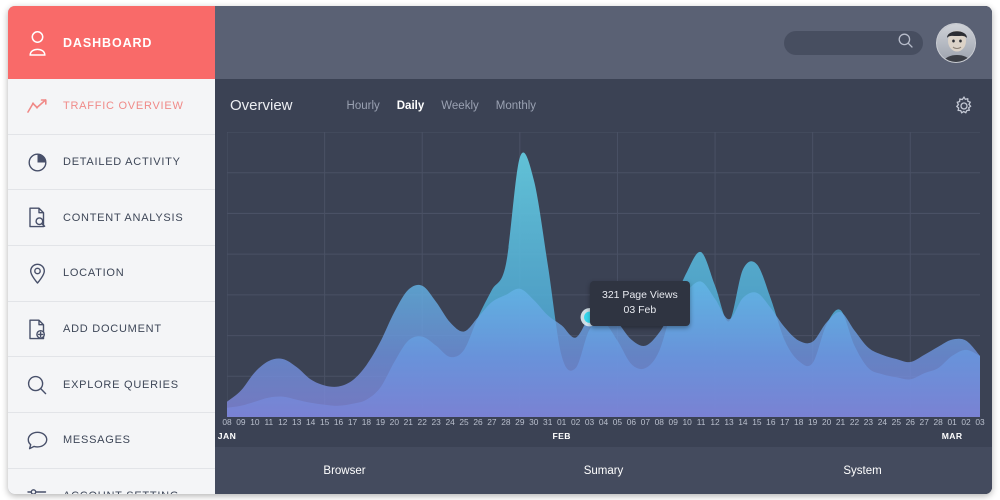 This screenshot has height=500, width=1000. What do you see at coordinates (952, 436) in the screenshot?
I see `x-axis-month: MAR` at bounding box center [952, 436].